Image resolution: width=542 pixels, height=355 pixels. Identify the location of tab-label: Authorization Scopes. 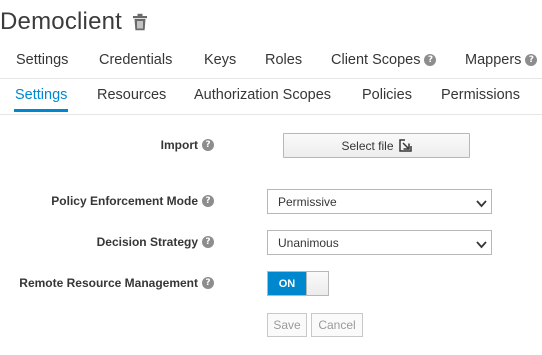
(263, 95).